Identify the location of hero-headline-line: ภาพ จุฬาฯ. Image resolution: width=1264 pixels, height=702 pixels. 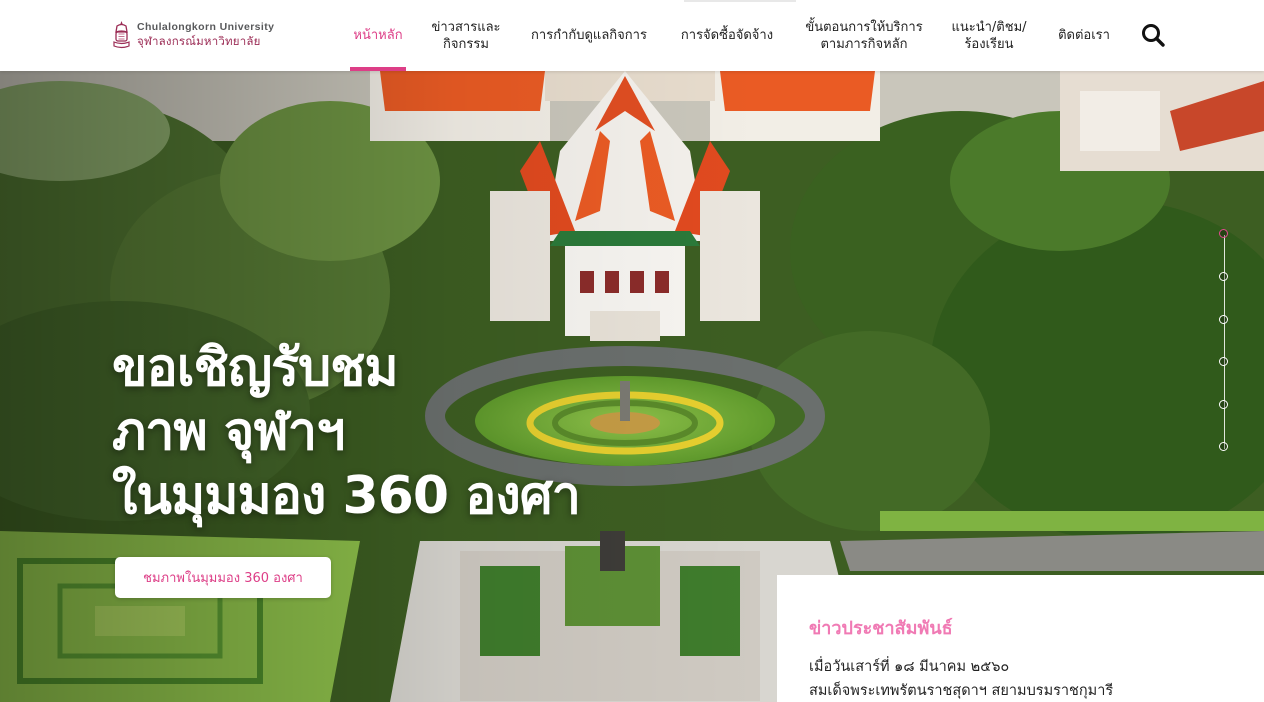
(228, 432).